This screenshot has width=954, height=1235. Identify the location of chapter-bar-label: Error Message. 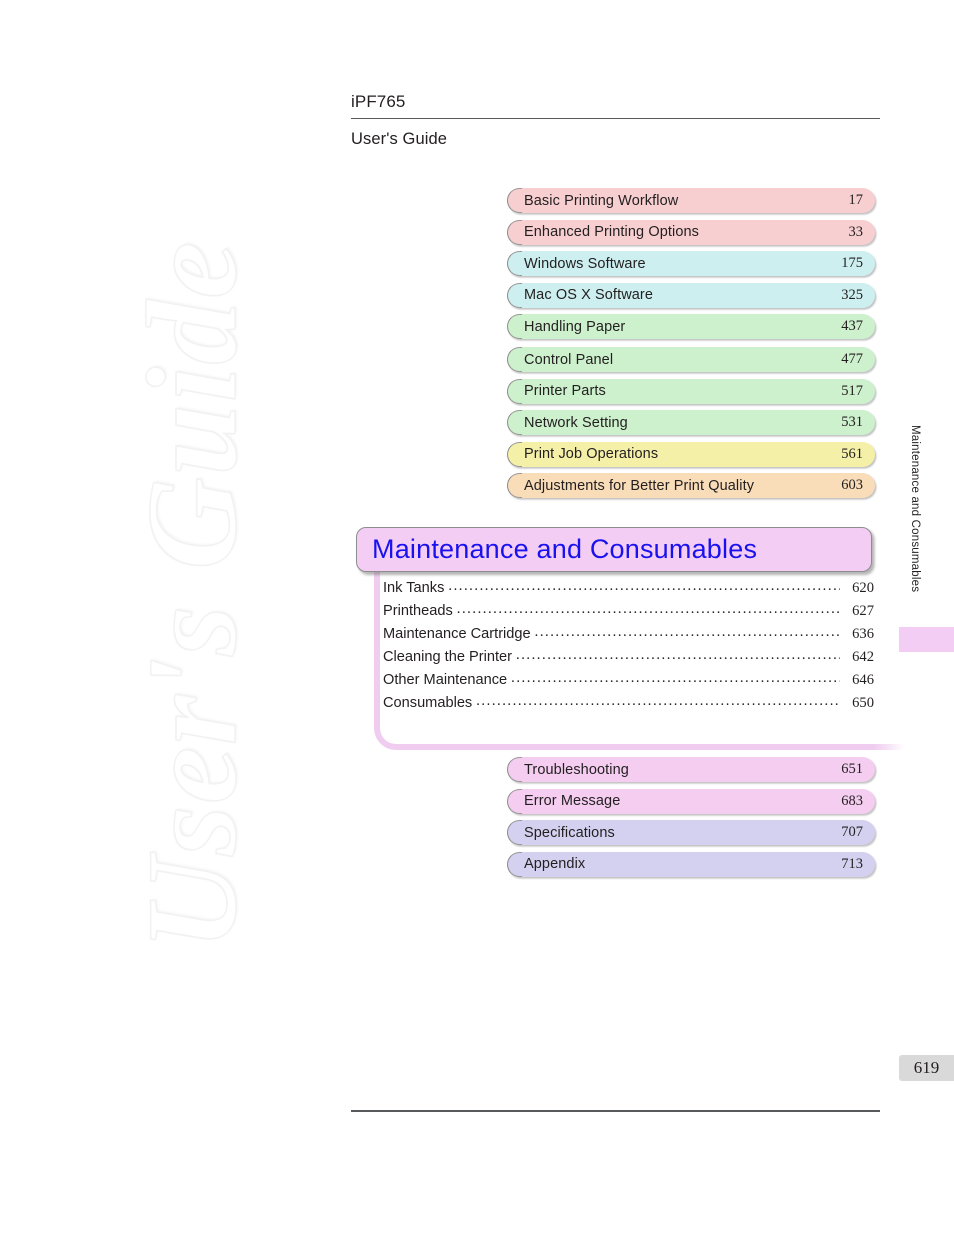
(572, 801).